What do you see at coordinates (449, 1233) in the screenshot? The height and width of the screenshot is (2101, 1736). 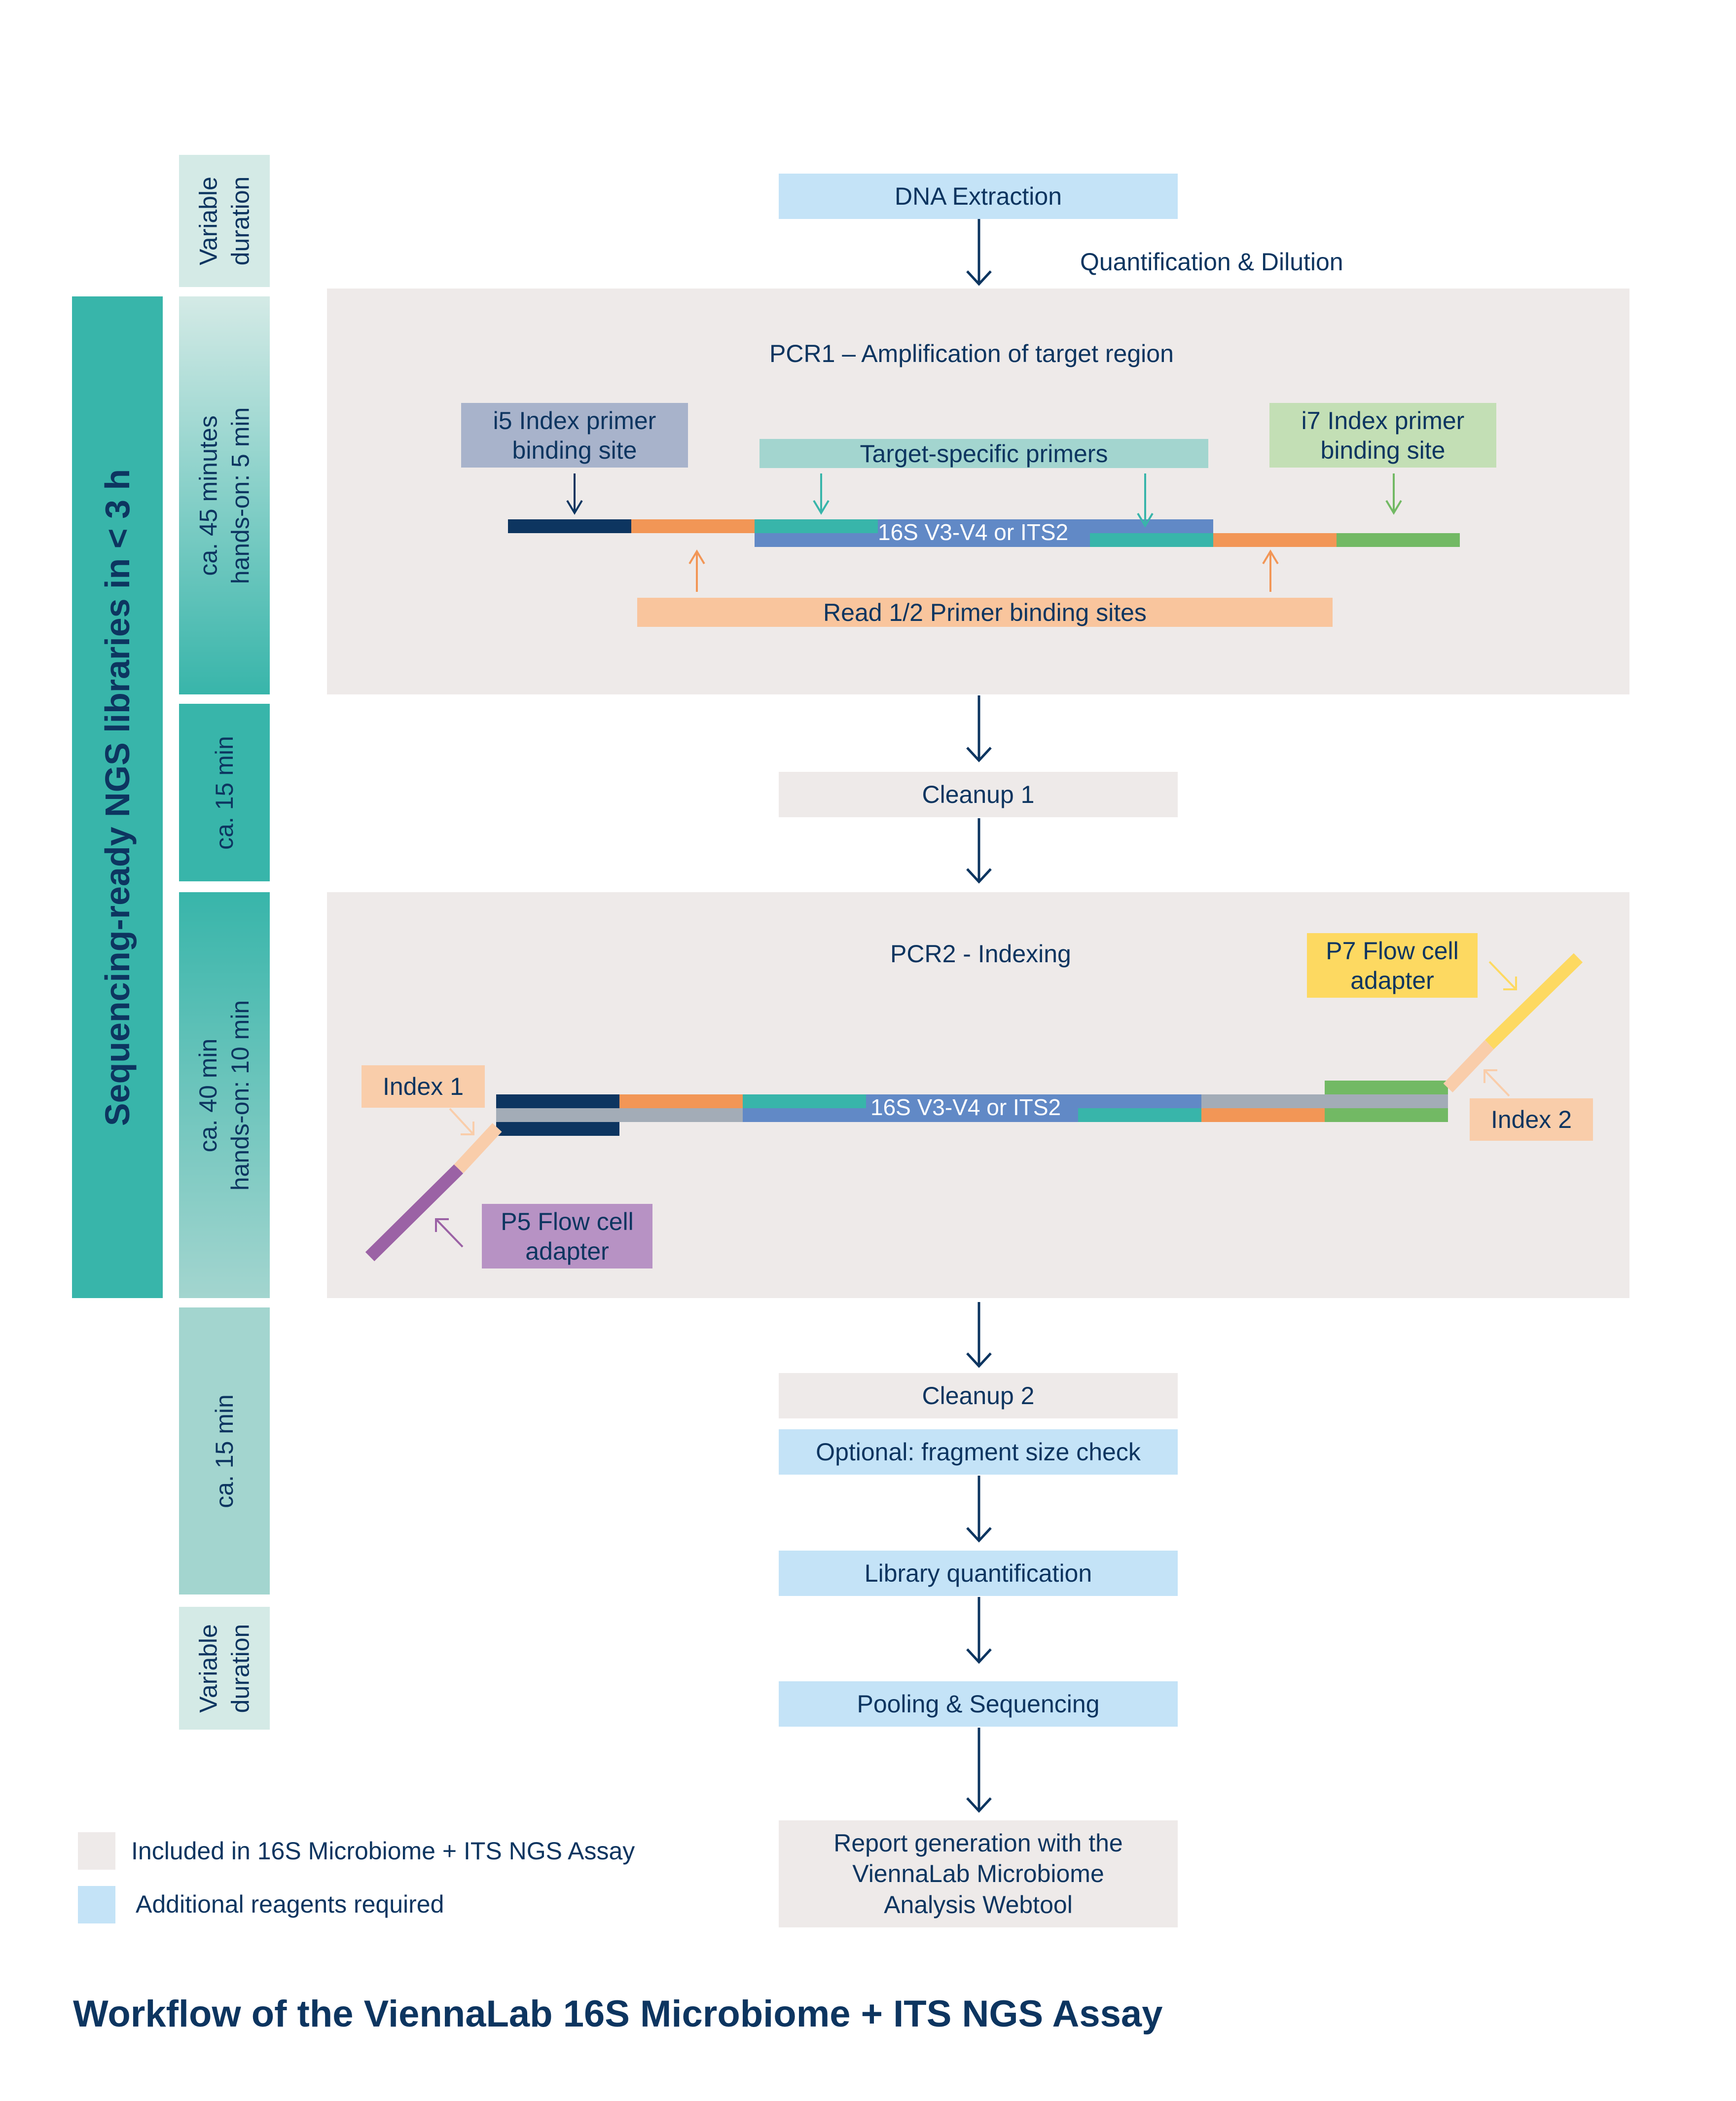 I see `p5-pointer-icon` at bounding box center [449, 1233].